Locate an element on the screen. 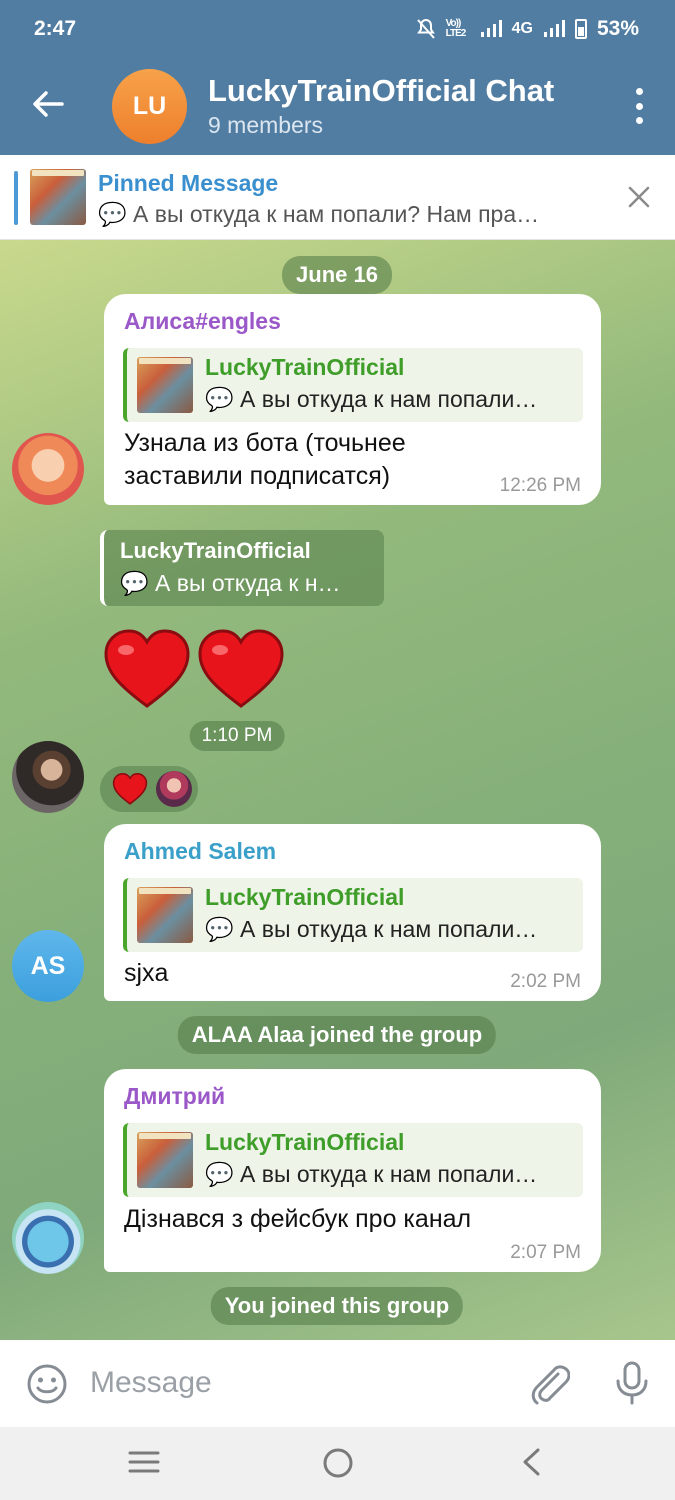  status-icons: Vo)) LTE2 4G 53% is located at coordinates (527, 29).